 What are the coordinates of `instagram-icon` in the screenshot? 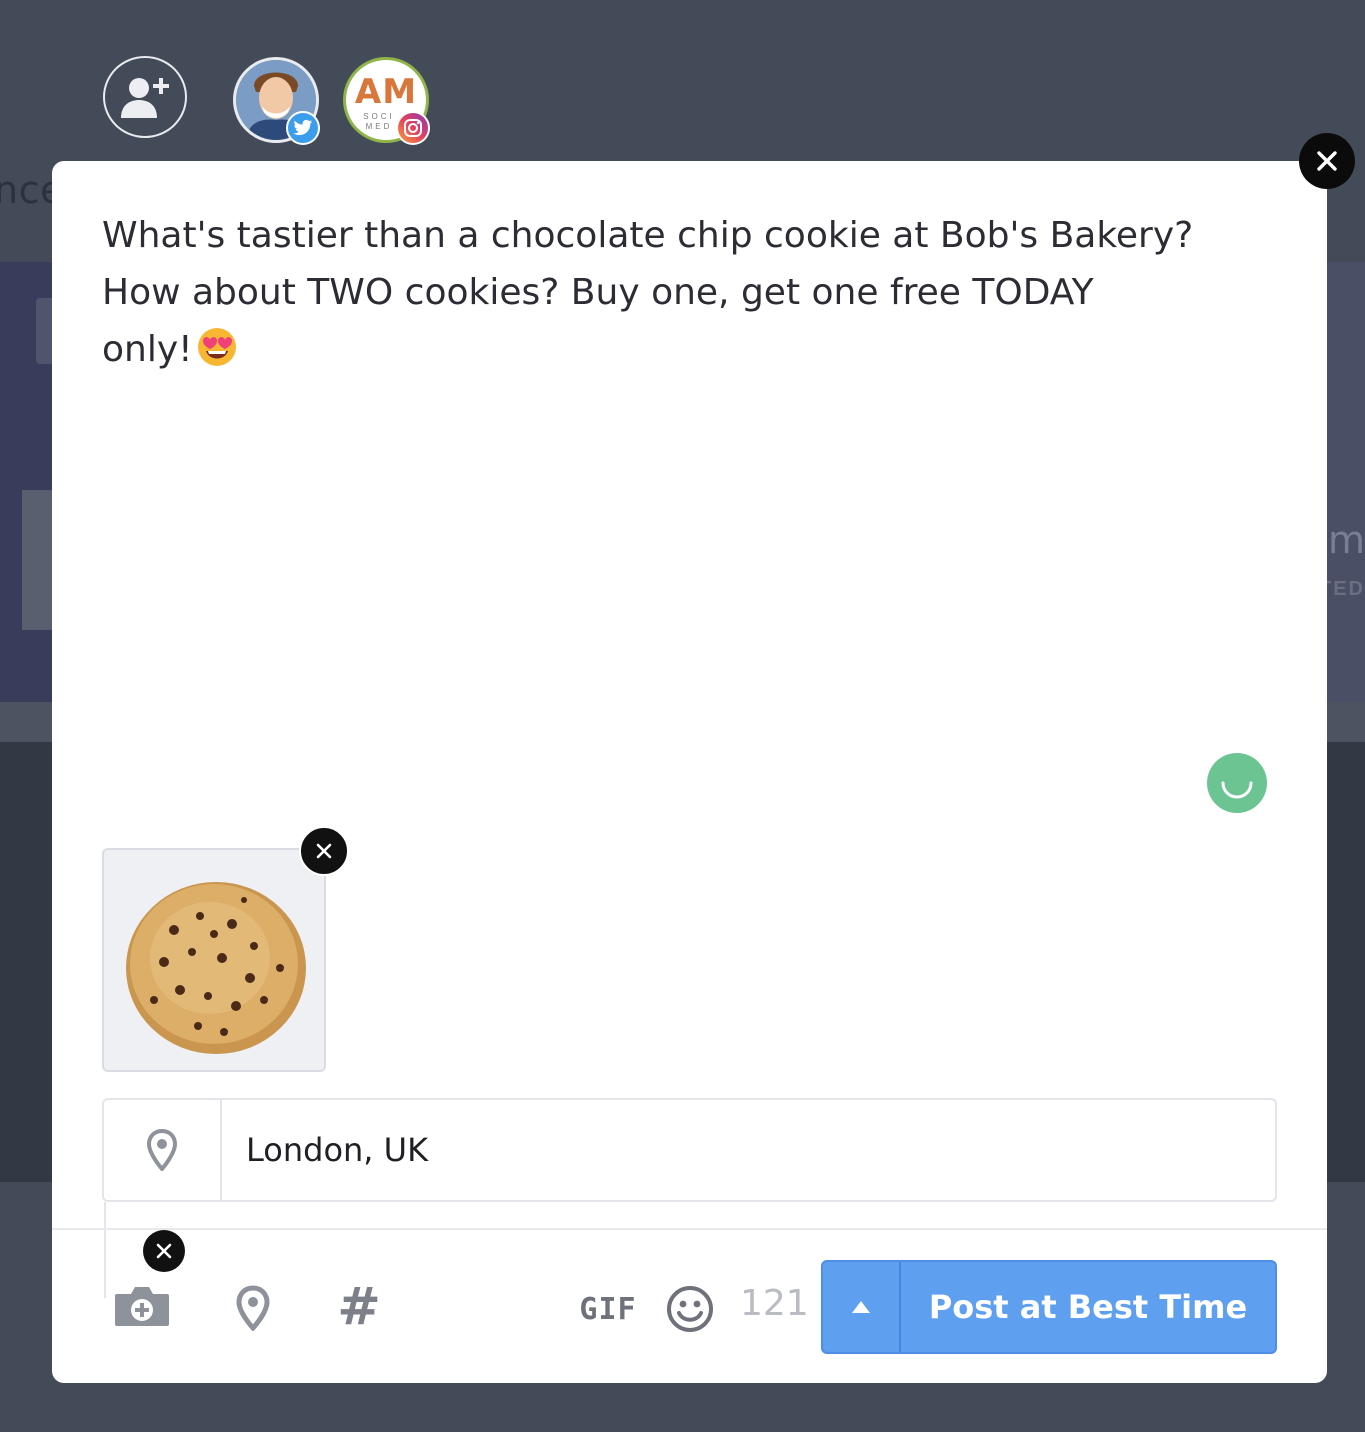 It's located at (413, 128).